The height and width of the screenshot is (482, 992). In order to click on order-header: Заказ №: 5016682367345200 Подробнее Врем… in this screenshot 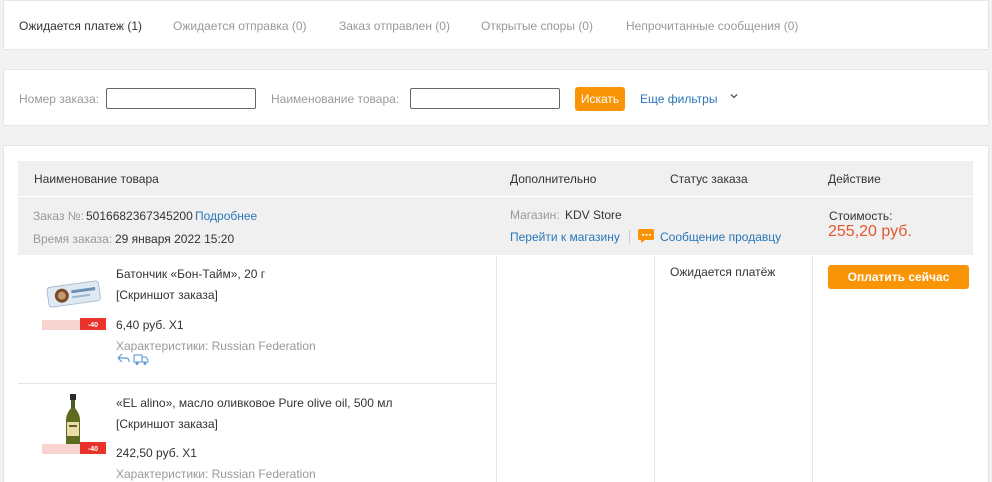, I will do `click(495, 226)`.